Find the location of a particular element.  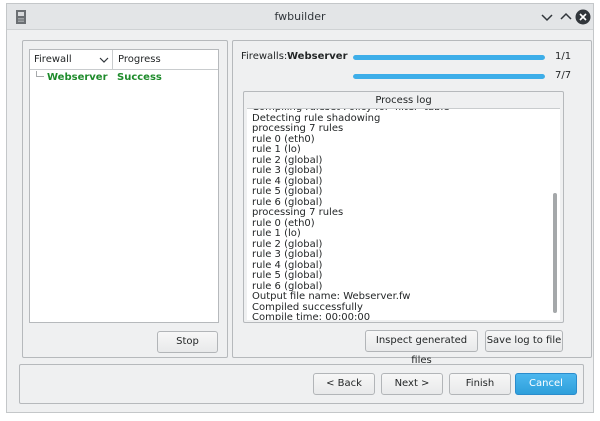

rule-progress-count: 7/7 is located at coordinates (563, 75).